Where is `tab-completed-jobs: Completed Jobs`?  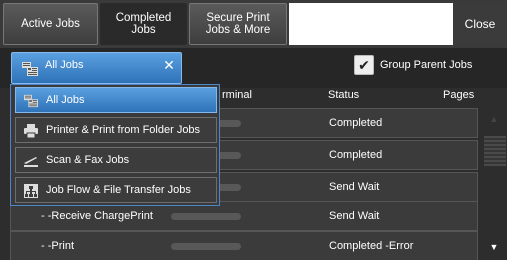 tab-completed-jobs: Completed Jobs is located at coordinates (143, 24).